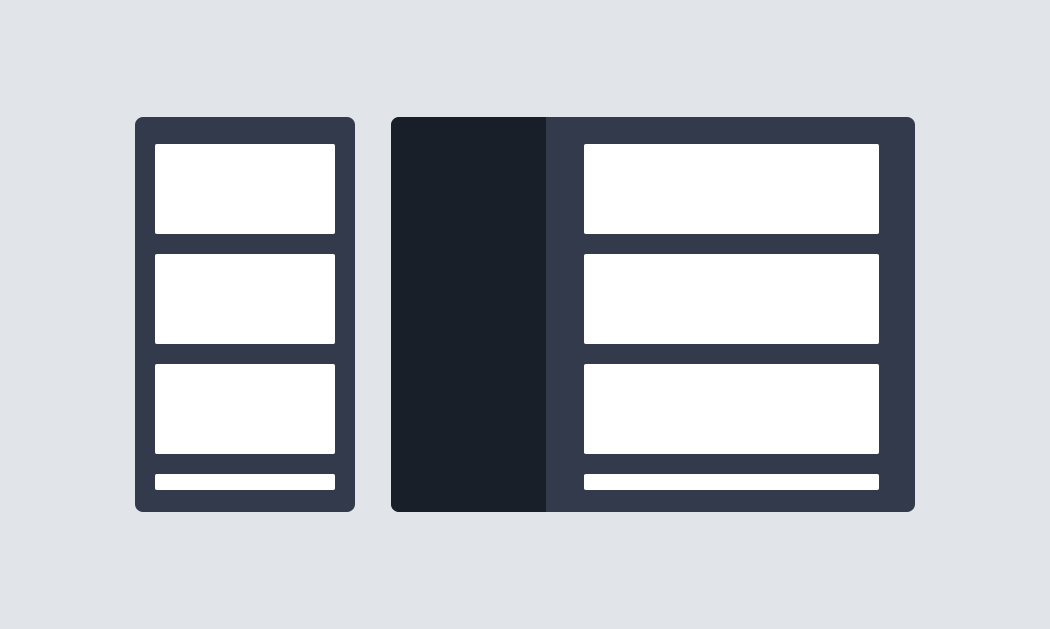 This screenshot has width=1050, height=629. I want to click on desktop-card-4-partial, so click(731, 482).